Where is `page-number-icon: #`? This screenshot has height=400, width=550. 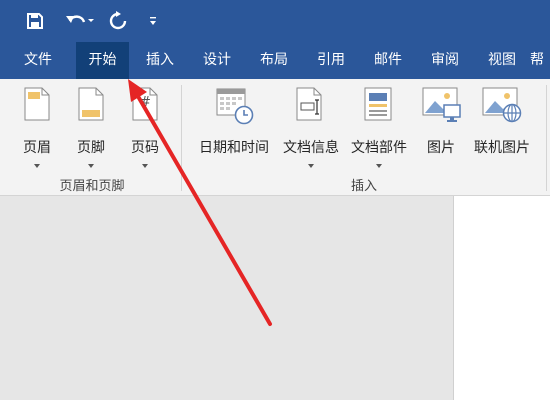
page-number-icon: # is located at coordinates (145, 104).